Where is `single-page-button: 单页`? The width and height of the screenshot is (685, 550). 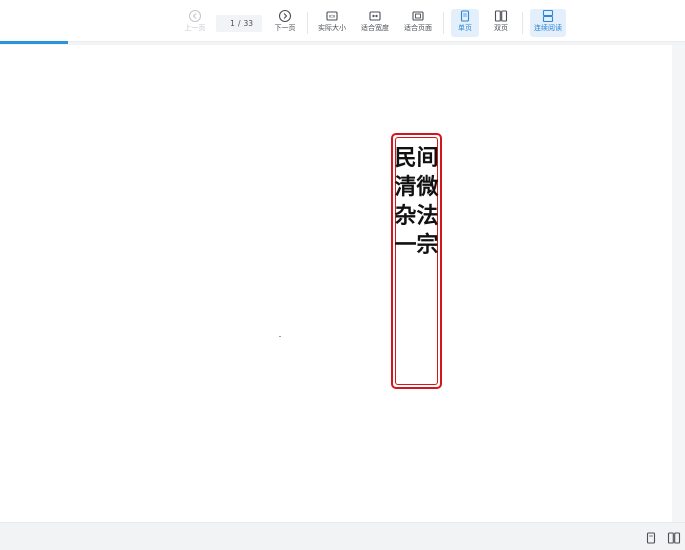
single-page-button: 单页 is located at coordinates (465, 23).